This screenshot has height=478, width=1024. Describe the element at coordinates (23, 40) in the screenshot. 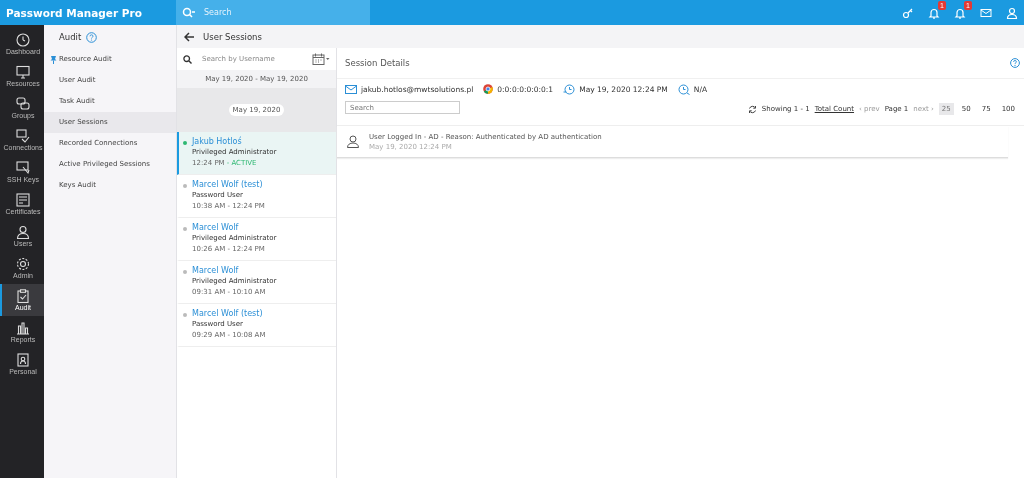

I see `dashboard-icon` at that location.